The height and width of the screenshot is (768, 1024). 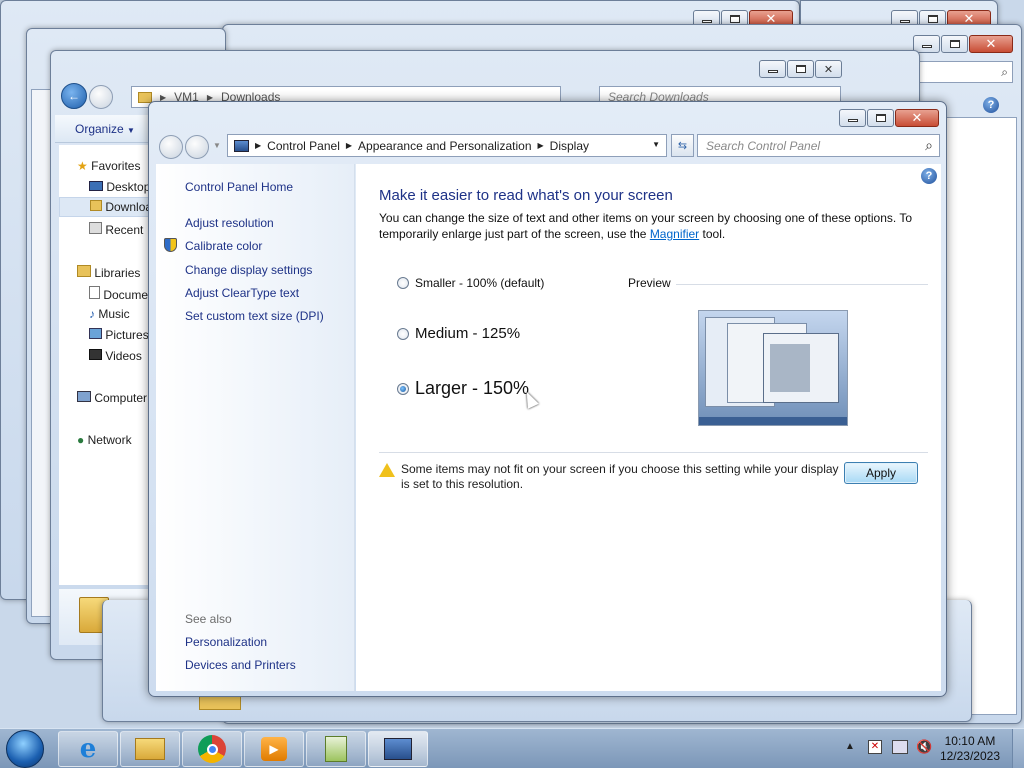 What do you see at coordinates (74, 96) in the screenshot?
I see `back-button: ←` at bounding box center [74, 96].